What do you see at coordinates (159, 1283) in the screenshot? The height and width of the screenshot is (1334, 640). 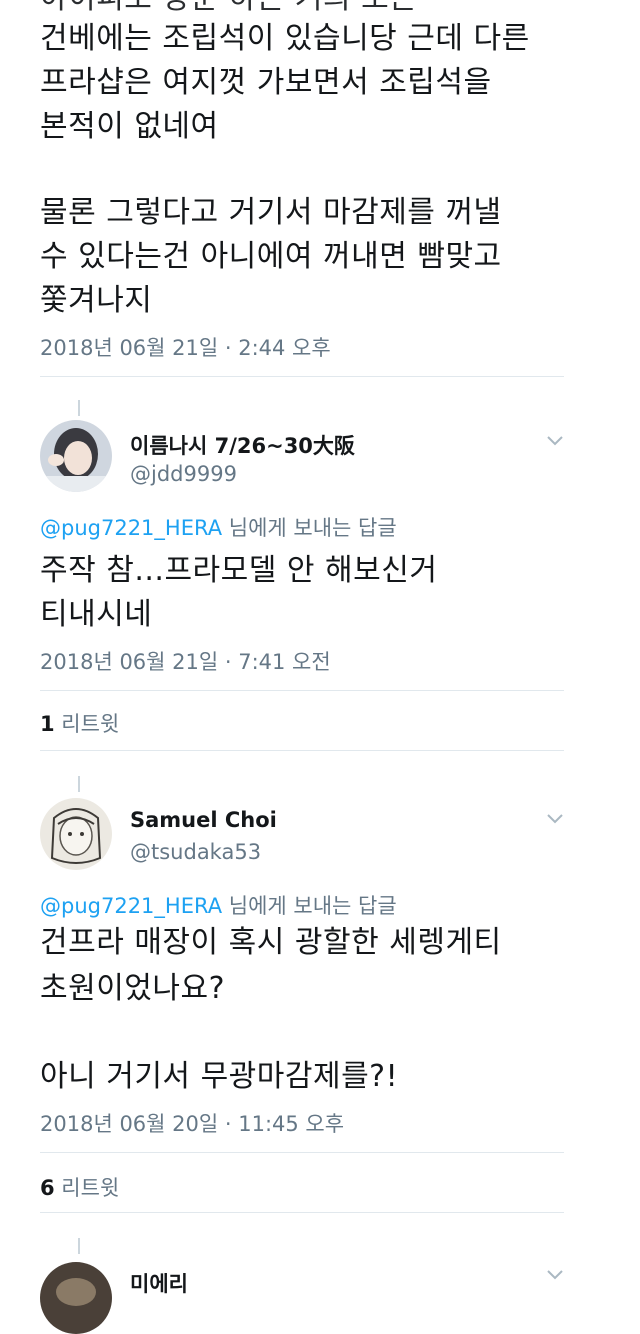 I see `user-display-name: 미에리` at bounding box center [159, 1283].